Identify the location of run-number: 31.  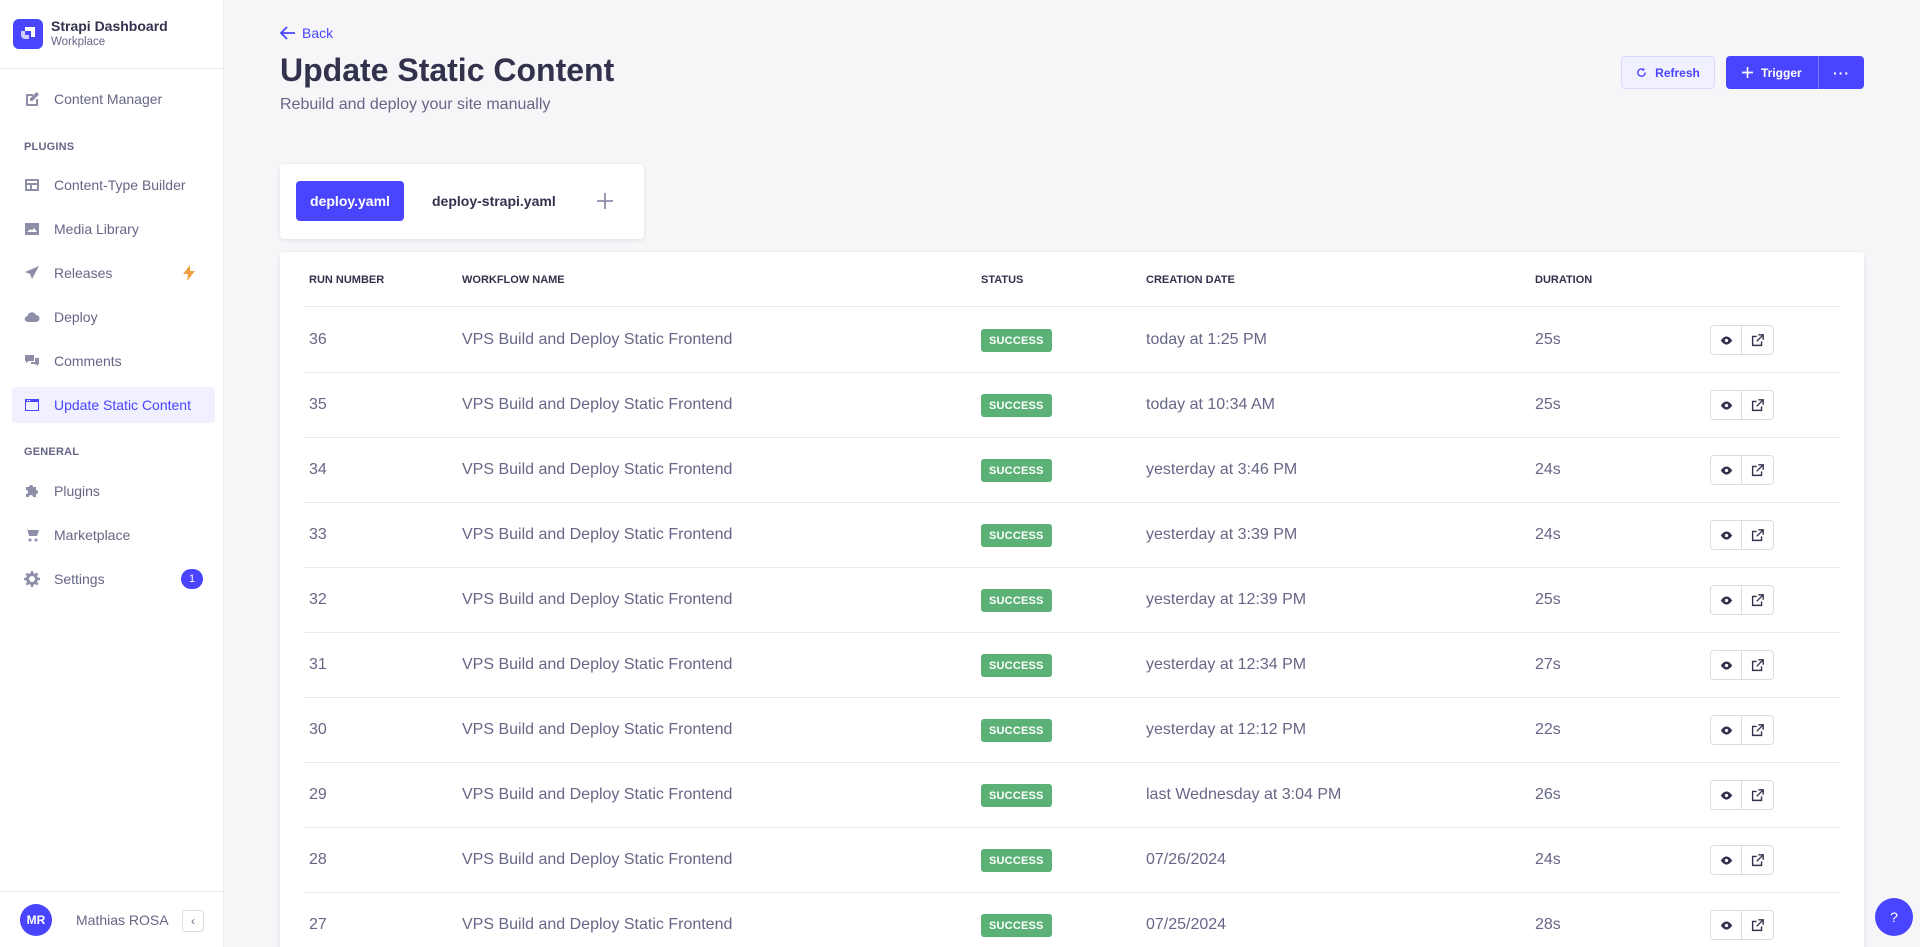
(318, 664).